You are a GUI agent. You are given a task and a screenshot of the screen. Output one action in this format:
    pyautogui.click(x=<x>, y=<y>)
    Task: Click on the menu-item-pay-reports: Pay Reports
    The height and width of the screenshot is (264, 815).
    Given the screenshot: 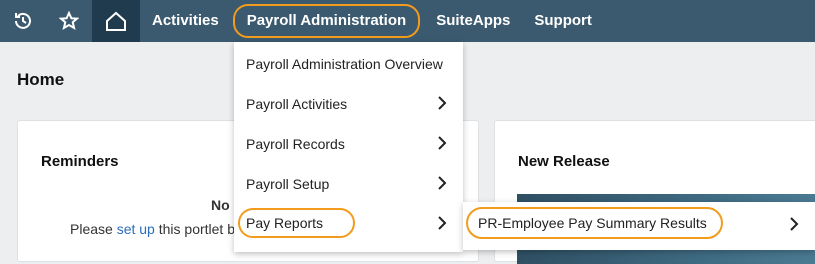 What is the action you would take?
    pyautogui.click(x=348, y=224)
    